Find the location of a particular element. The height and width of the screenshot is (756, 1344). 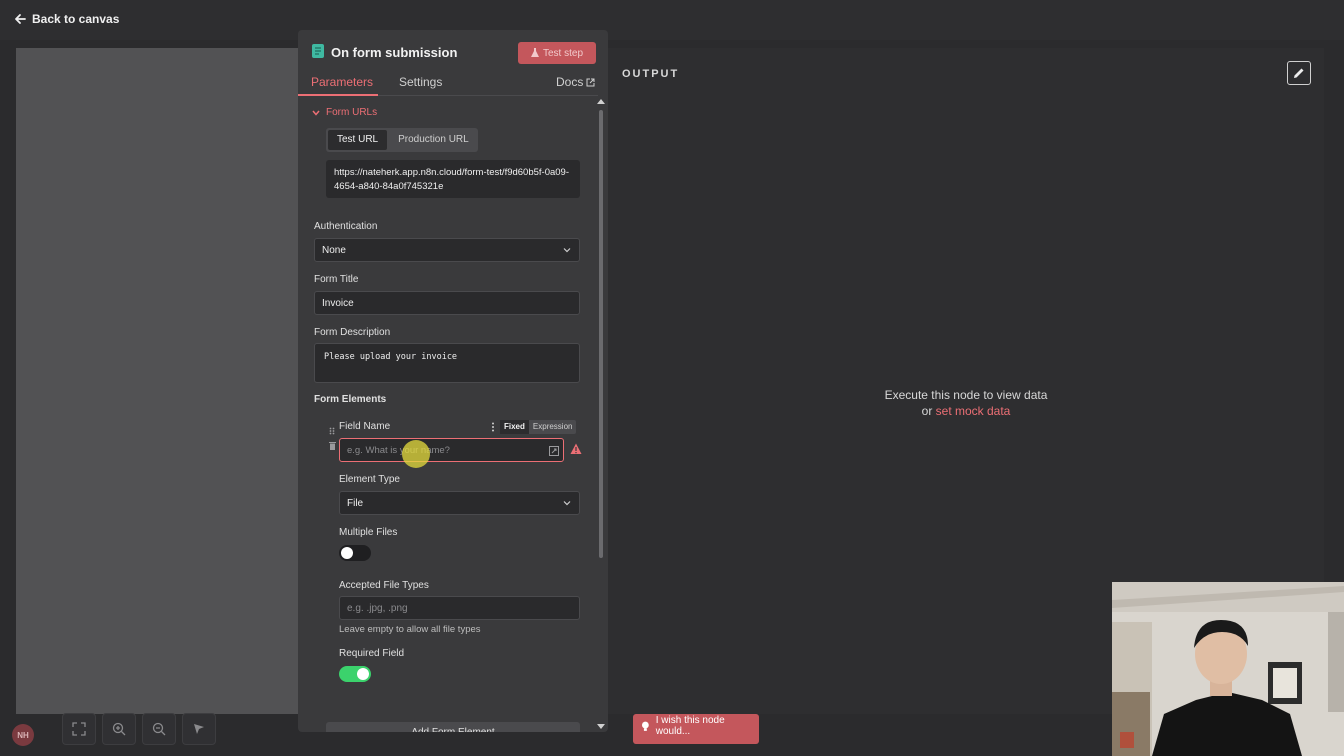

field-name-label: Field Name is located at coordinates (365, 426).